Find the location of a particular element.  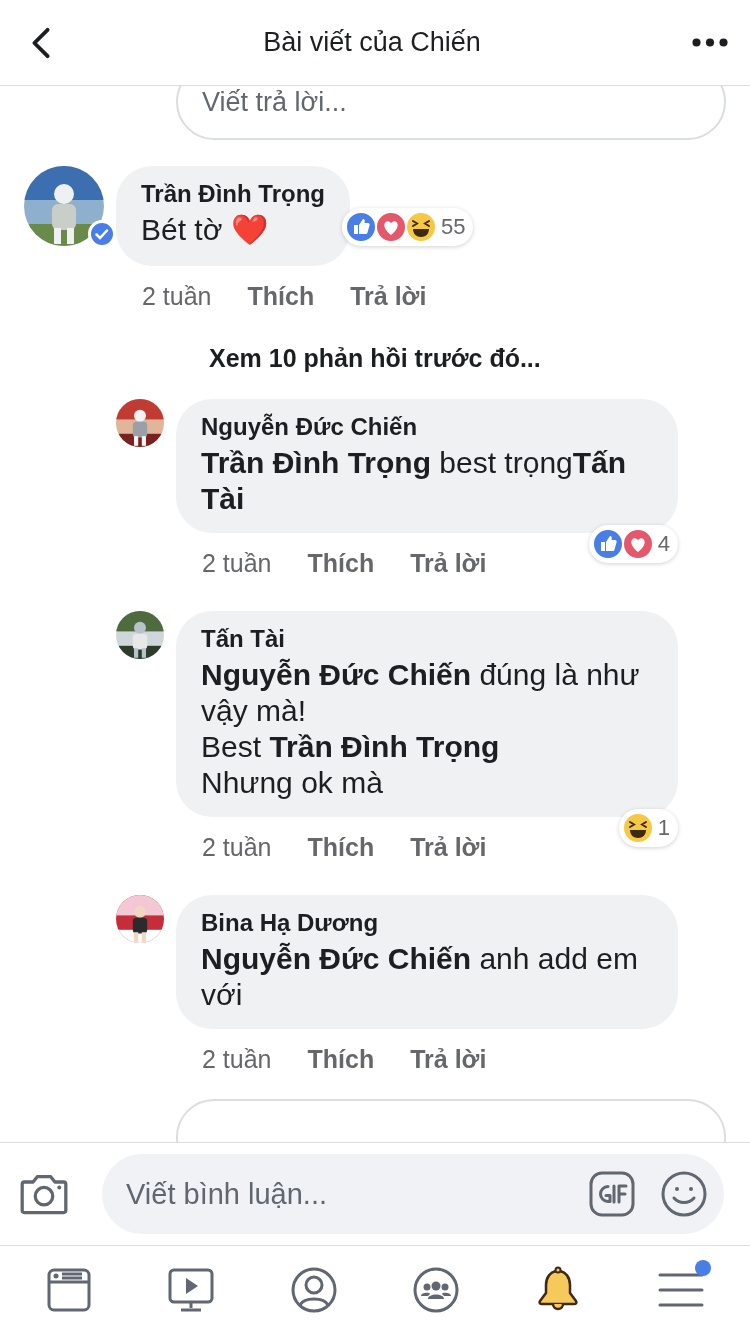

reaction-summary: 4 is located at coordinates (633, 544).